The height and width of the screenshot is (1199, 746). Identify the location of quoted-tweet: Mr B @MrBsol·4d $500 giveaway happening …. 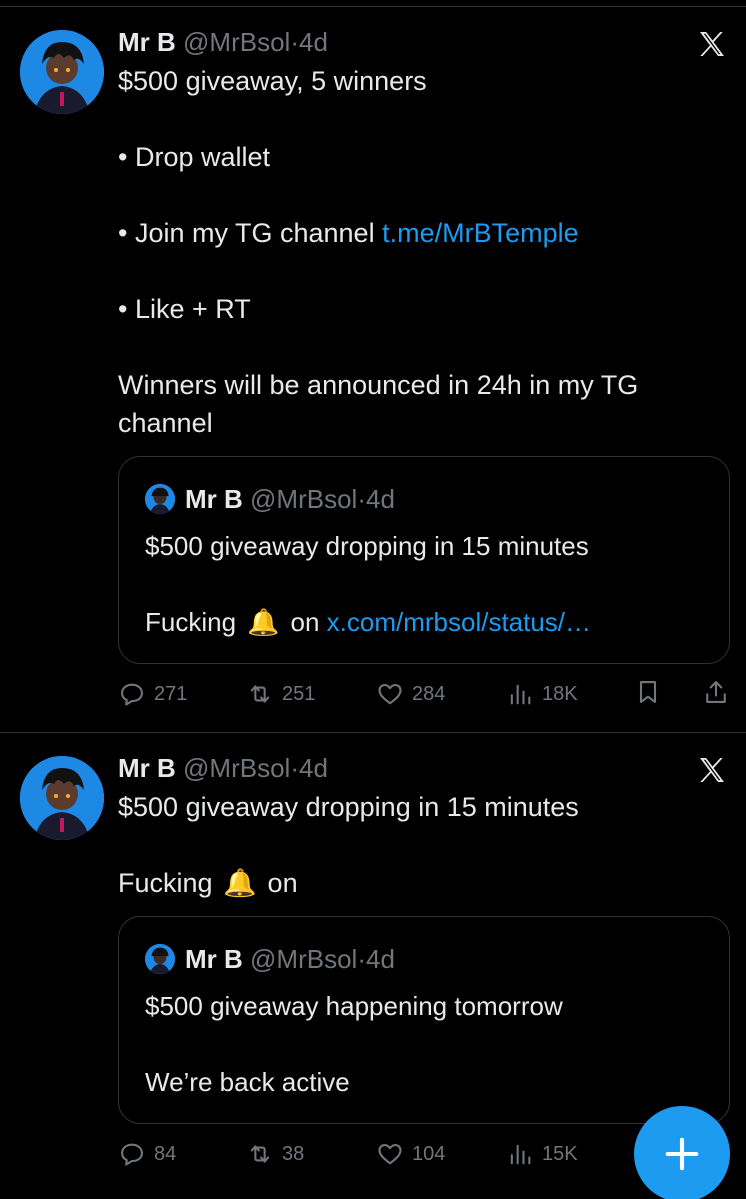
(424, 1020).